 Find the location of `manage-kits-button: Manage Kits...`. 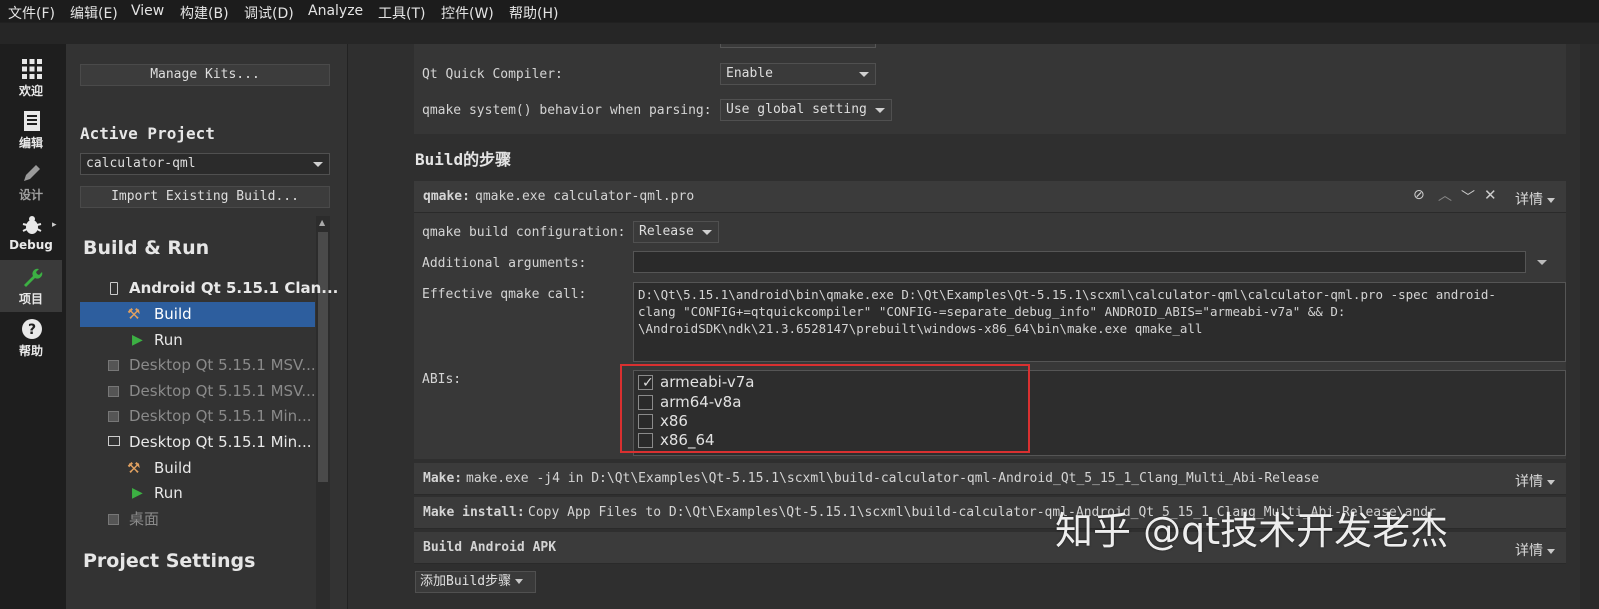

manage-kits-button: Manage Kits... is located at coordinates (205, 75).